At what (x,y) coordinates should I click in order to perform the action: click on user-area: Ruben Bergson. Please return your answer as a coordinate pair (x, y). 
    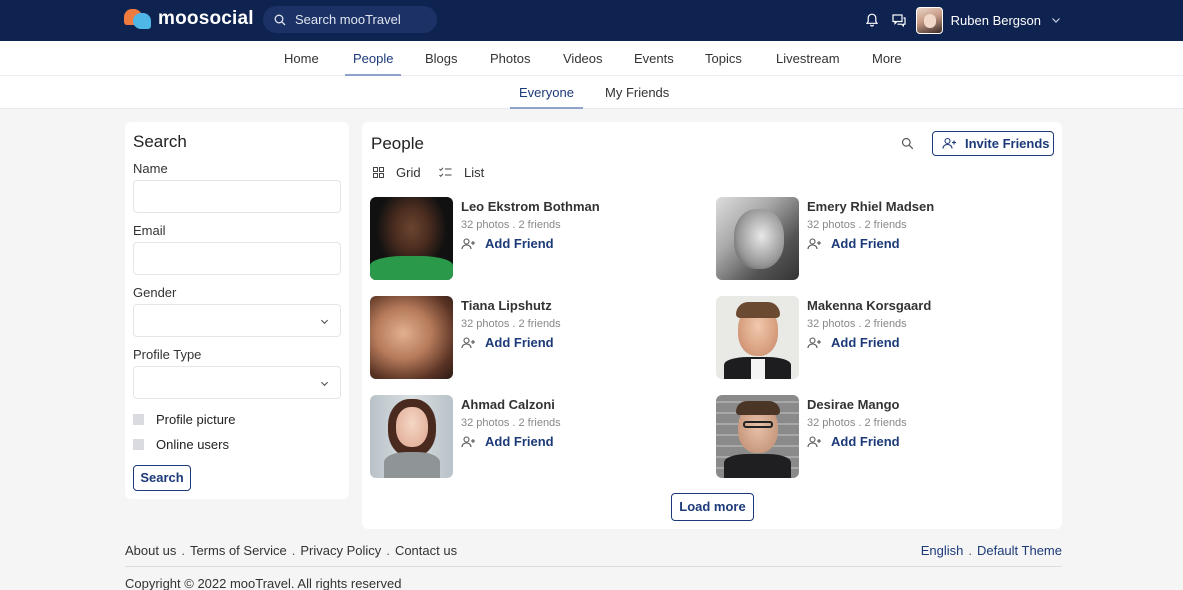
    Looking at the image, I should click on (957, 20).